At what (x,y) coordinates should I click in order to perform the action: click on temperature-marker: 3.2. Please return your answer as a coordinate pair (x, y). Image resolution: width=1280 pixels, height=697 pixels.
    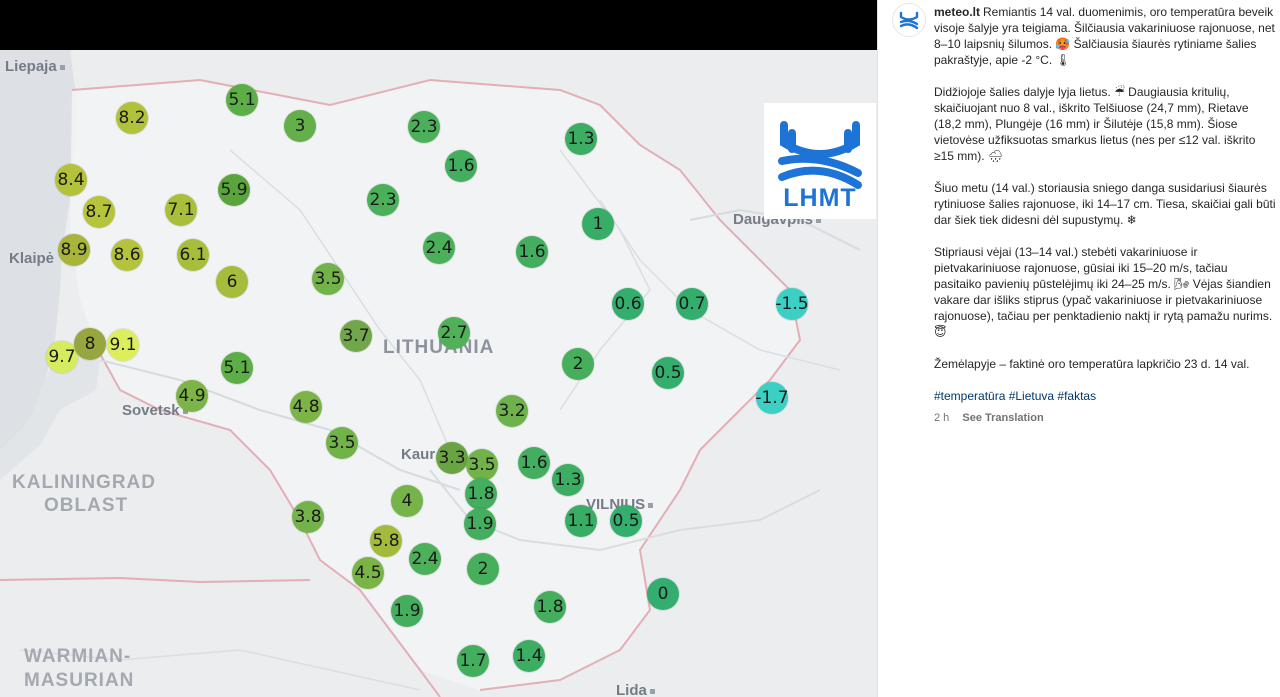
    Looking at the image, I should click on (512, 411).